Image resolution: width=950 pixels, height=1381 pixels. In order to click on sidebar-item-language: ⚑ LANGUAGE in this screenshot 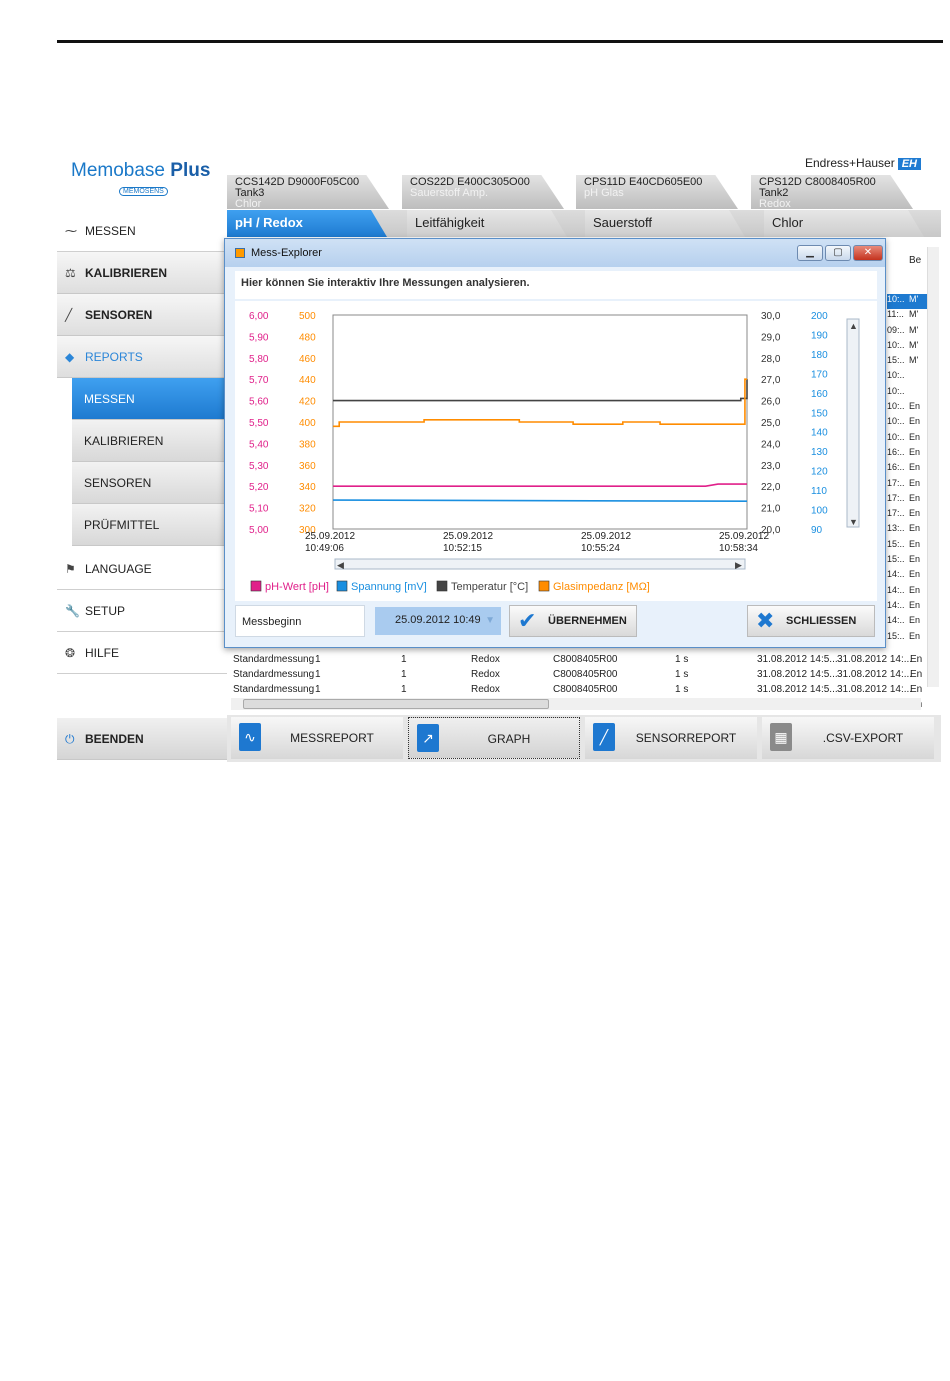, I will do `click(142, 569)`.